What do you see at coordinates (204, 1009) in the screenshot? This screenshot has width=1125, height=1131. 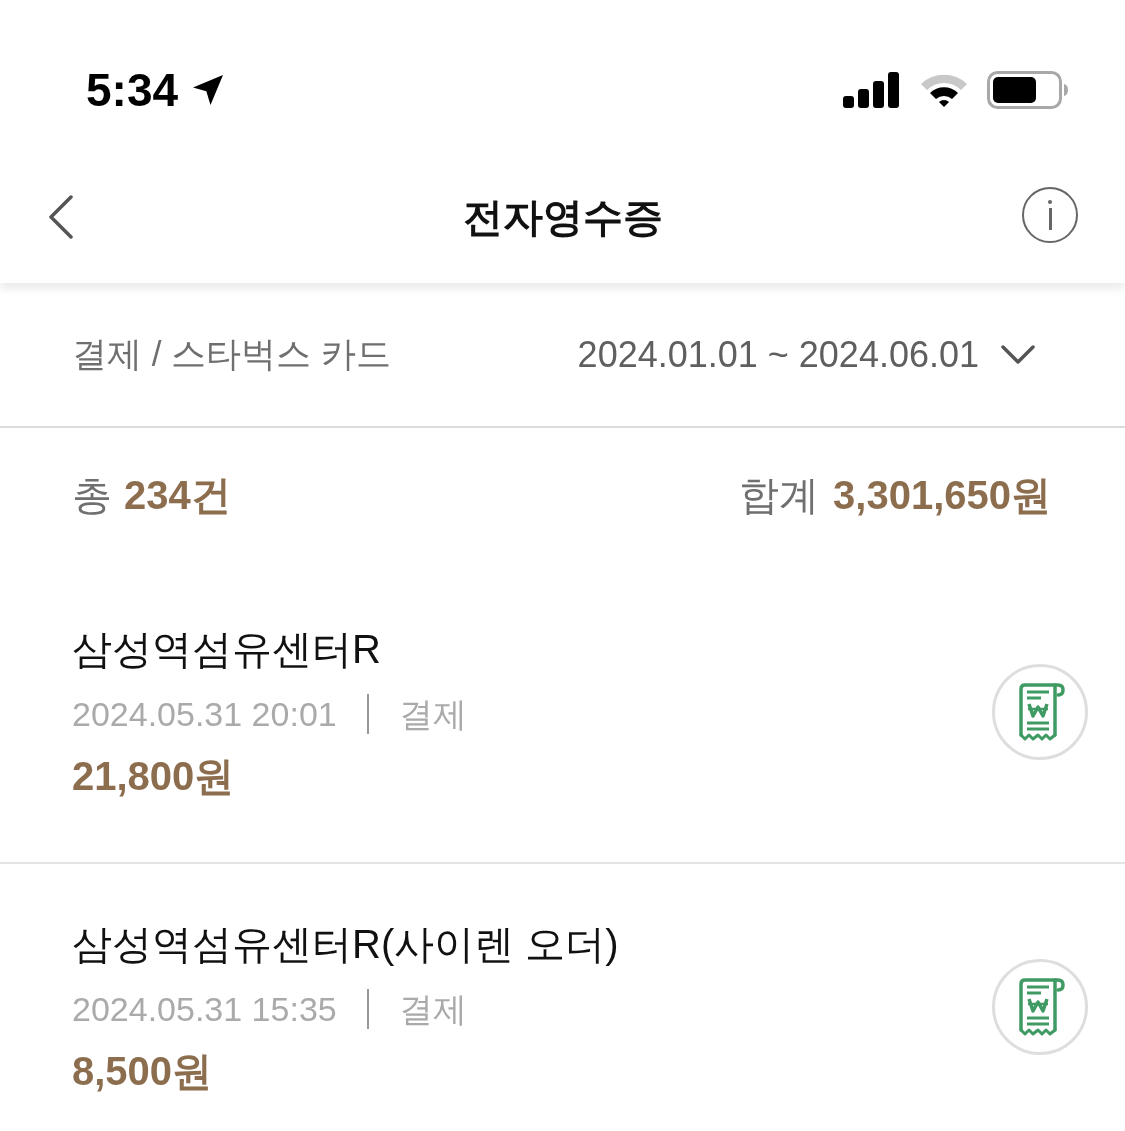 I see `receipt-datetime: 2024.05.31 15:35` at bounding box center [204, 1009].